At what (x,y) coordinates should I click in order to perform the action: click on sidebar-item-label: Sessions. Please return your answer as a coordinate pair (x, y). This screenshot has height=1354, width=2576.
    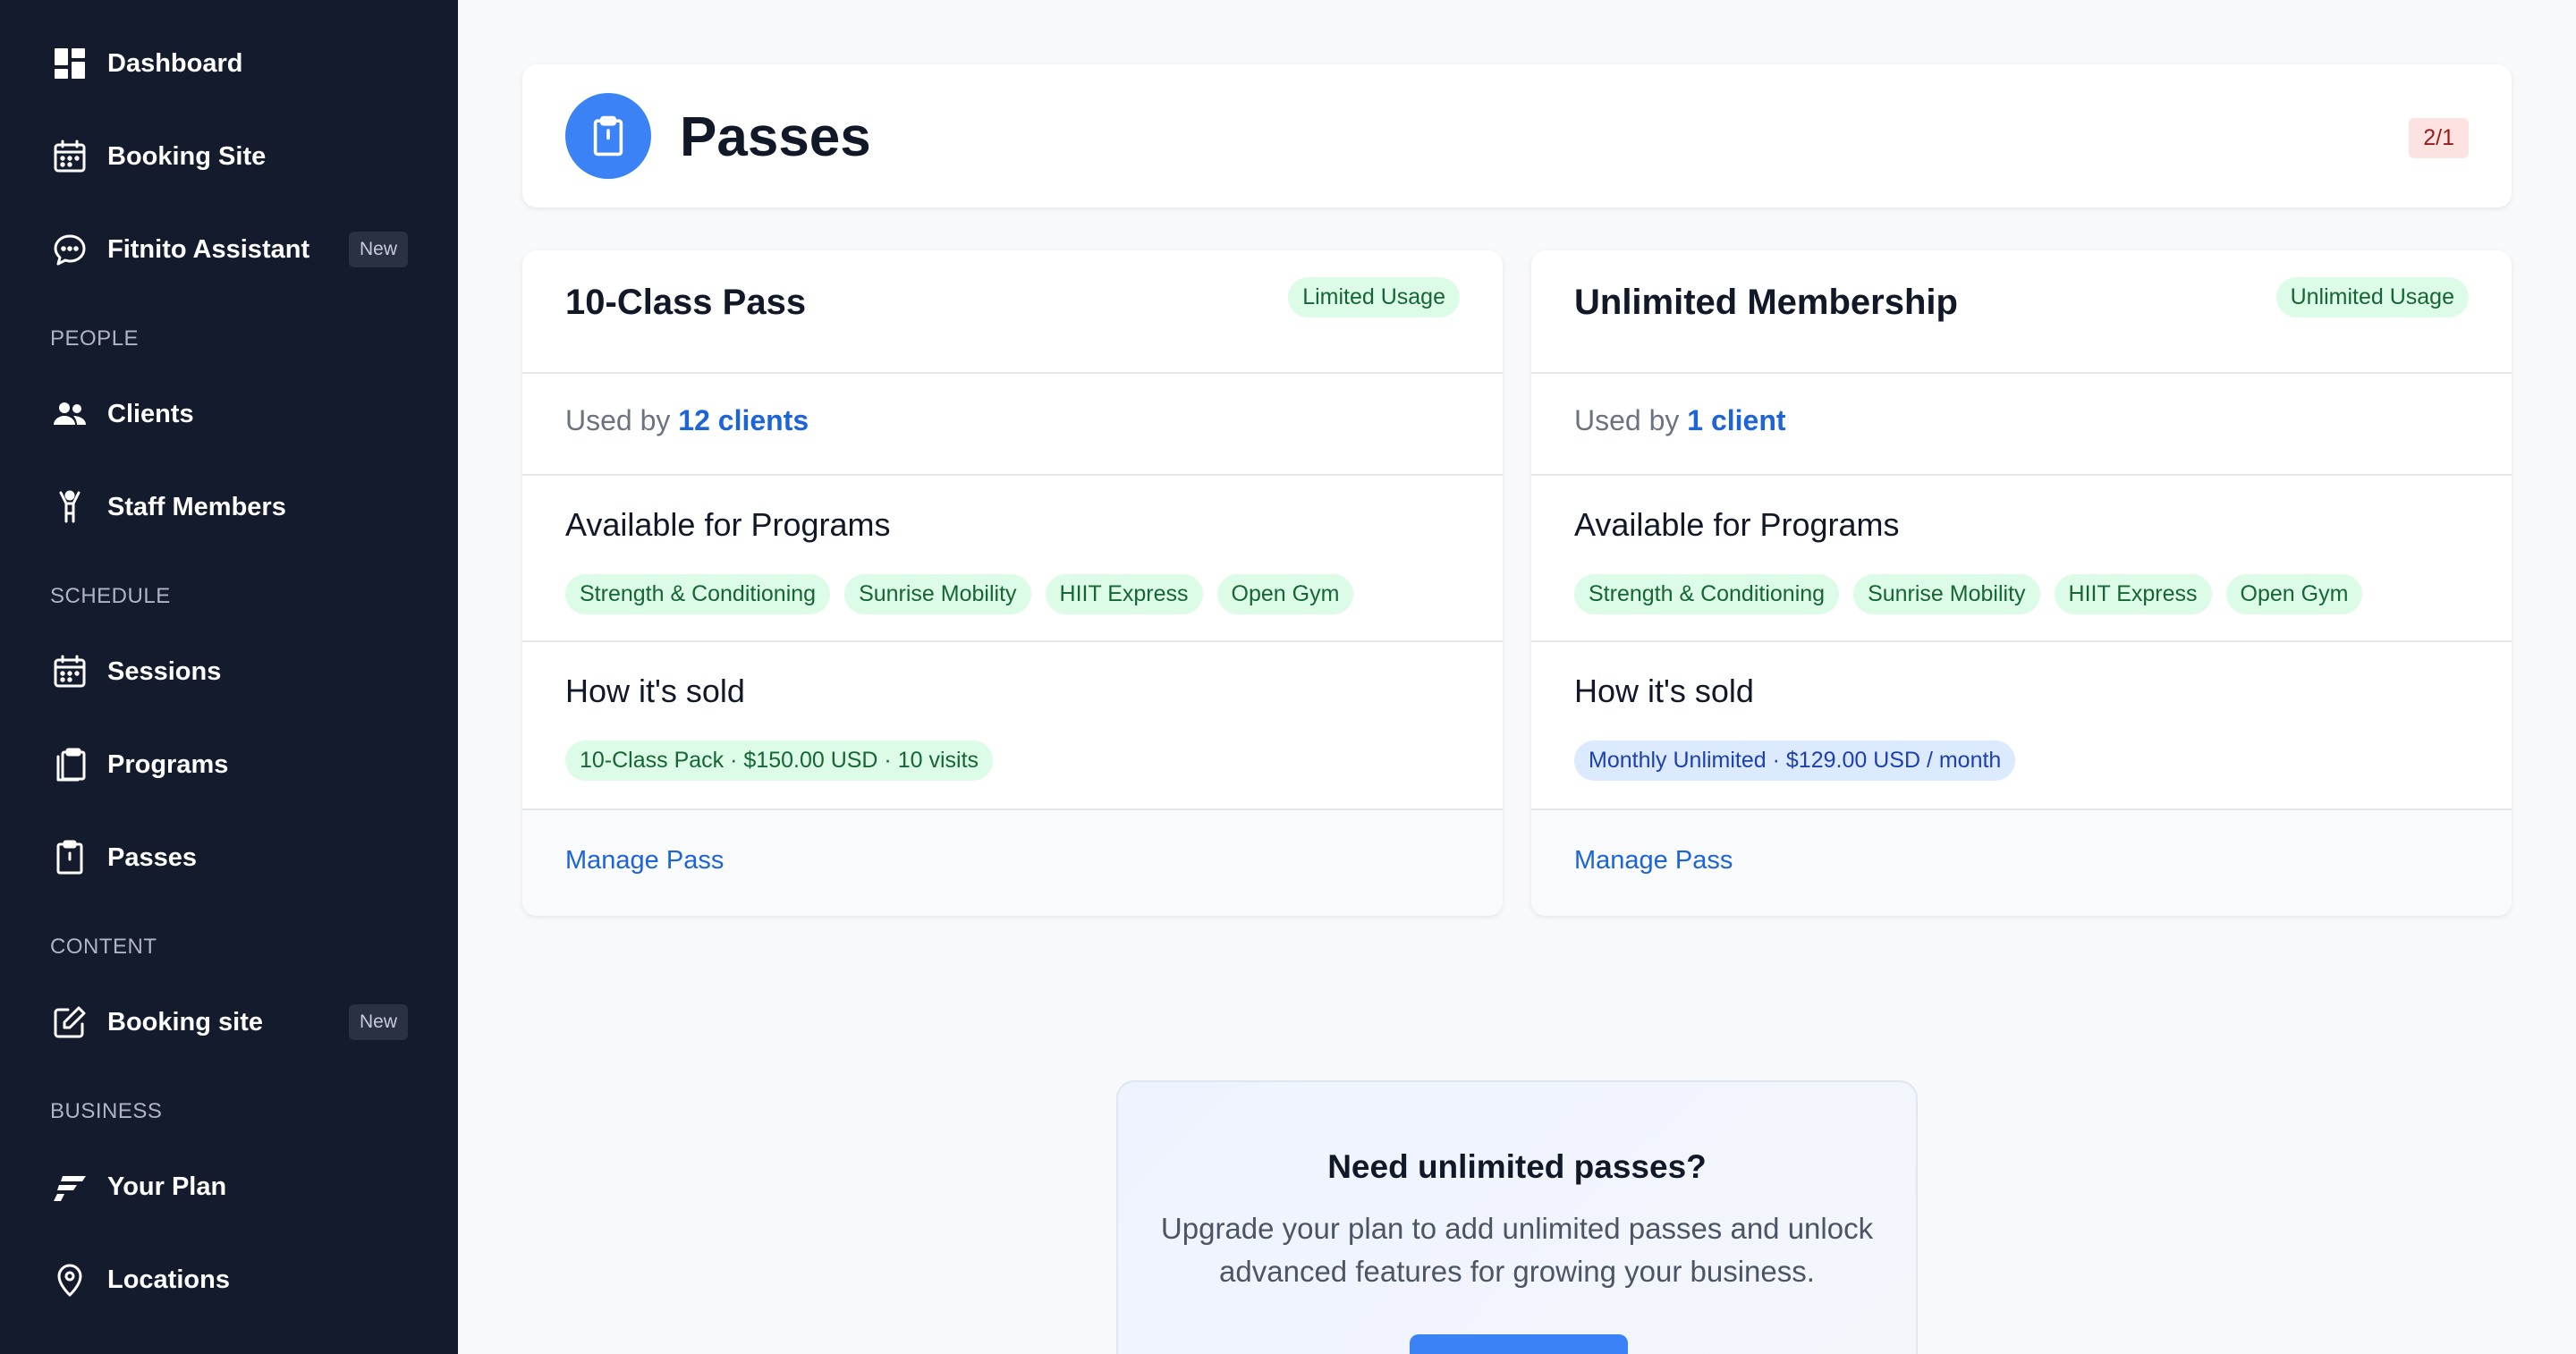
    Looking at the image, I should click on (164, 671).